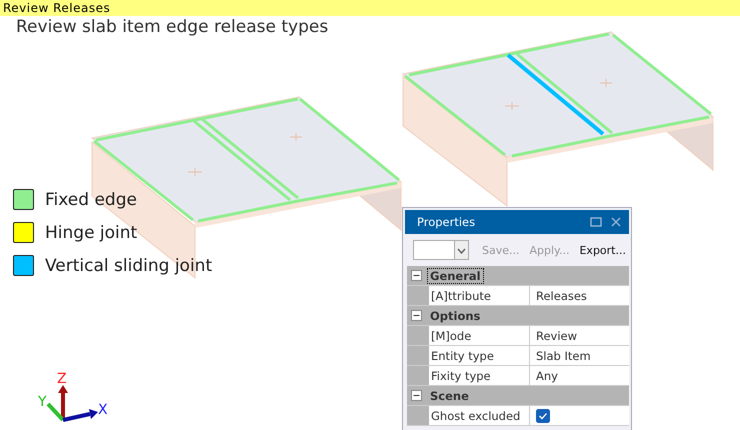 This screenshot has width=740, height=430. Describe the element at coordinates (479, 375) in the screenshot. I see `property-label: Fixity type` at that location.